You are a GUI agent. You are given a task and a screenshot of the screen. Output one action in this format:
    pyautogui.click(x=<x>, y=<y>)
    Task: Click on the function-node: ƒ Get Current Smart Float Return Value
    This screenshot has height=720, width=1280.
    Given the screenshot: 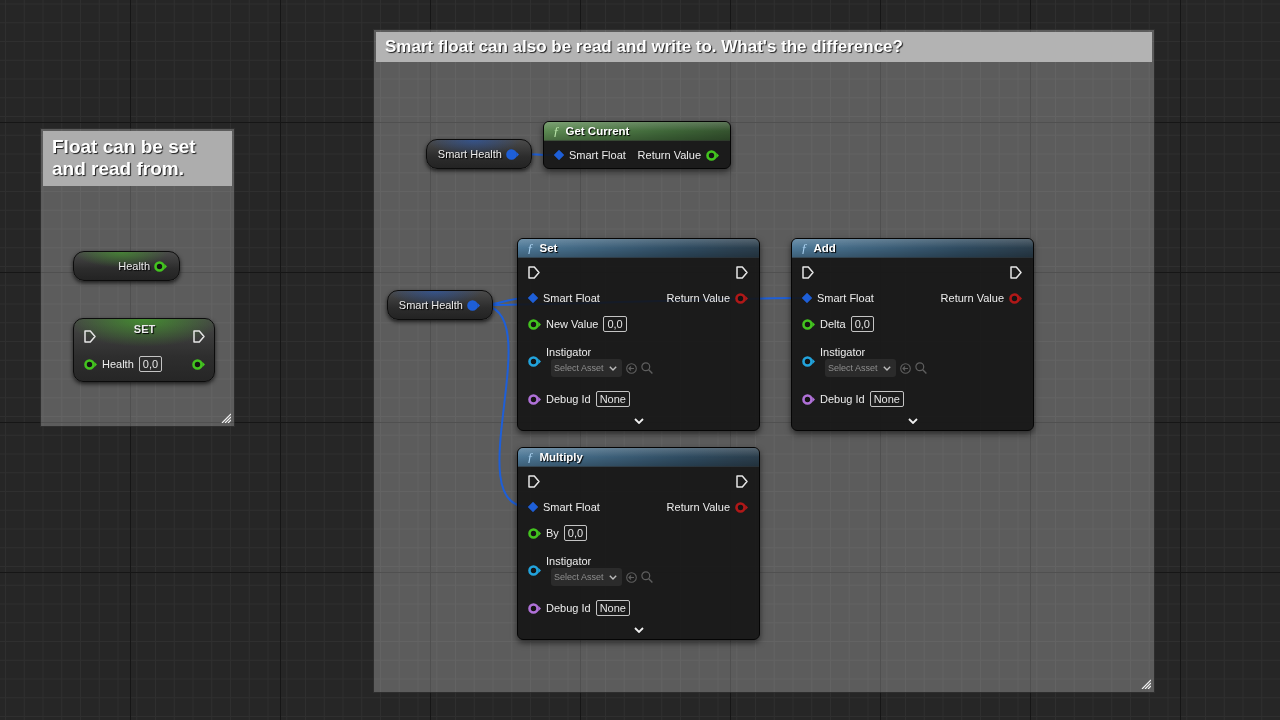 What is the action you would take?
    pyautogui.click(x=637, y=145)
    